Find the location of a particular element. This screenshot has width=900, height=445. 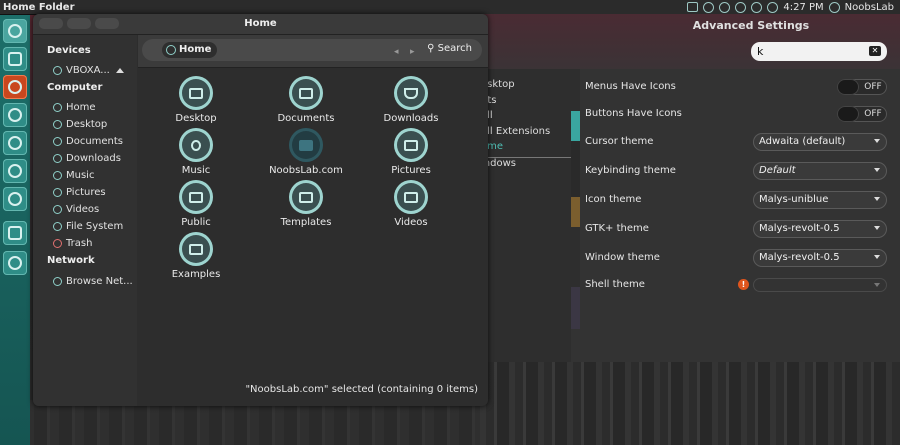

top-panel: Home Folder 4:27 PM NoobsLab is located at coordinates (450, 7).